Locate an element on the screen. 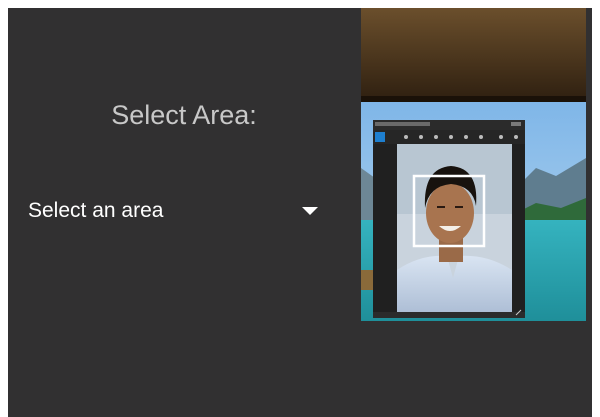 The height and width of the screenshot is (417, 600). area-select-value: Select an area is located at coordinates (96, 210).